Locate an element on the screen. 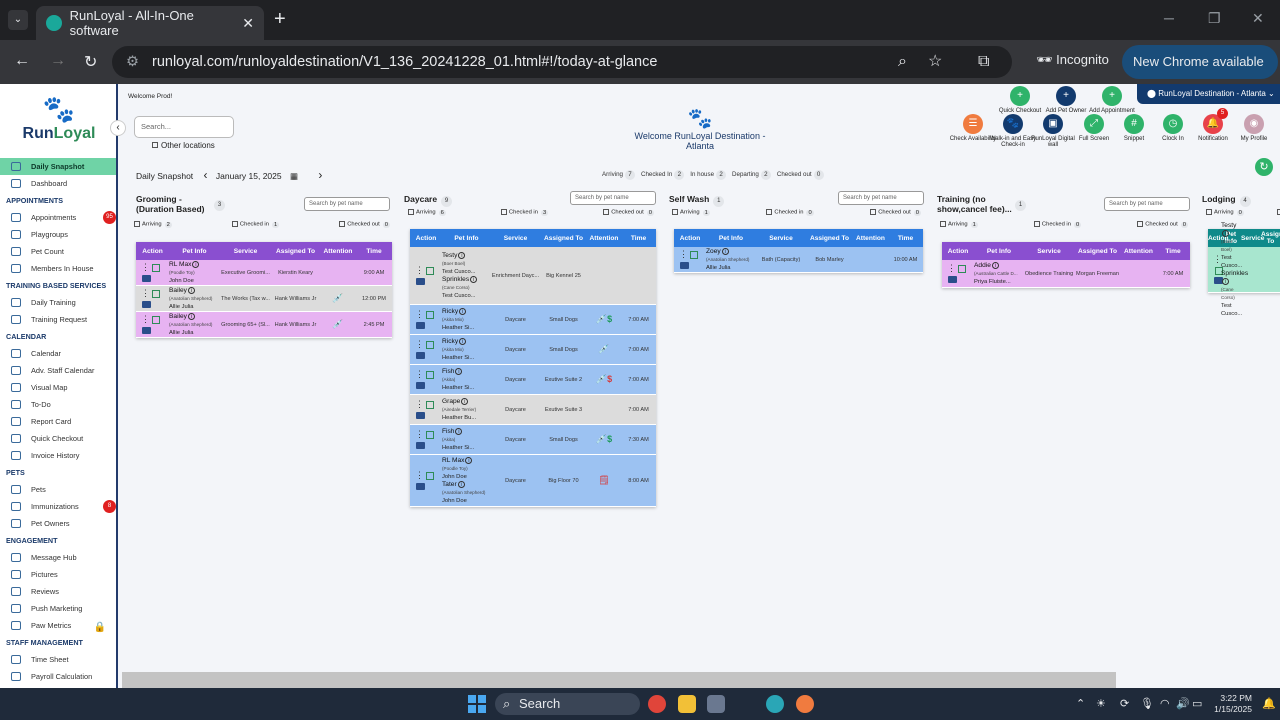 The width and height of the screenshot is (1280, 720). file-explorer-icon is located at coordinates (687, 704).